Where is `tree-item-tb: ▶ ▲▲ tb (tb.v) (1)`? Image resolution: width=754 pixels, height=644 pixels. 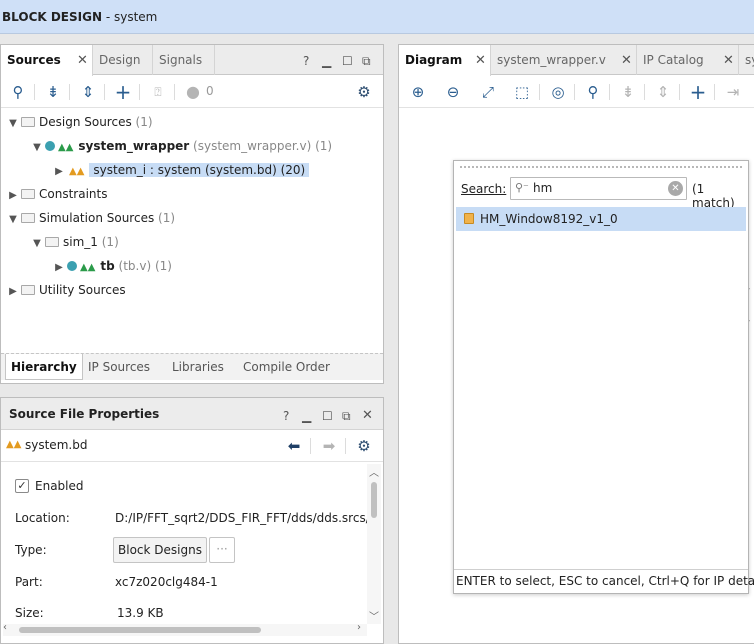
tree-item-tb: ▶ ▲▲ tb (tb.v) (1) is located at coordinates (112, 266).